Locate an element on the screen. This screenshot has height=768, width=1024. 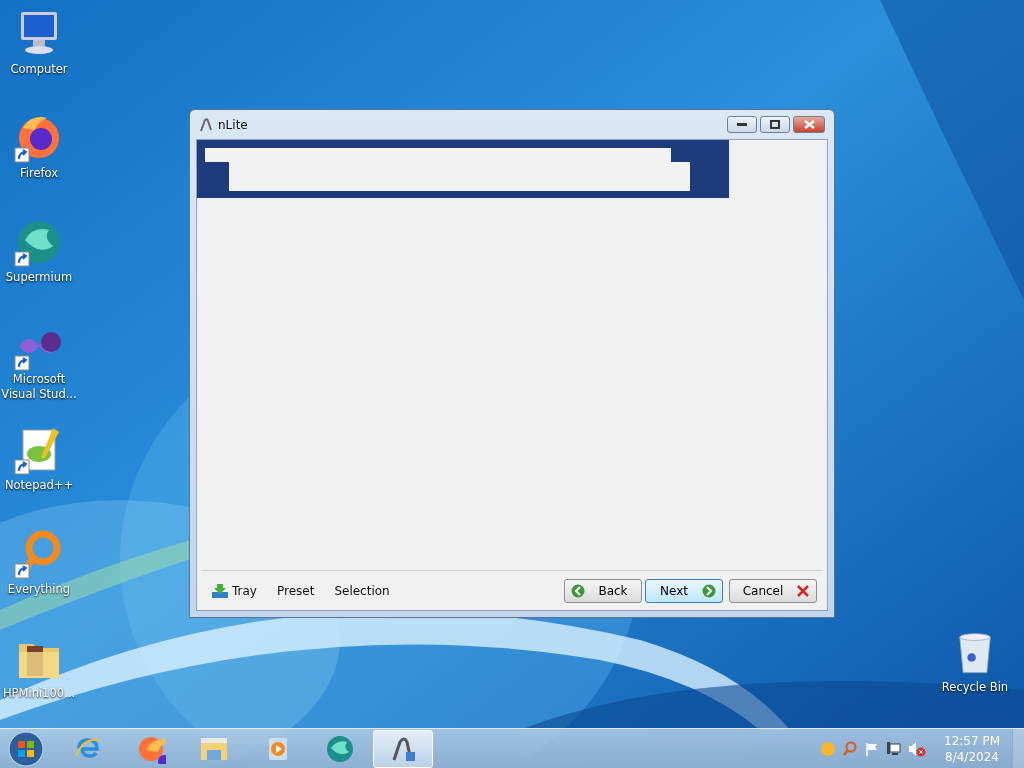
restore-button is located at coordinates (775, 124).